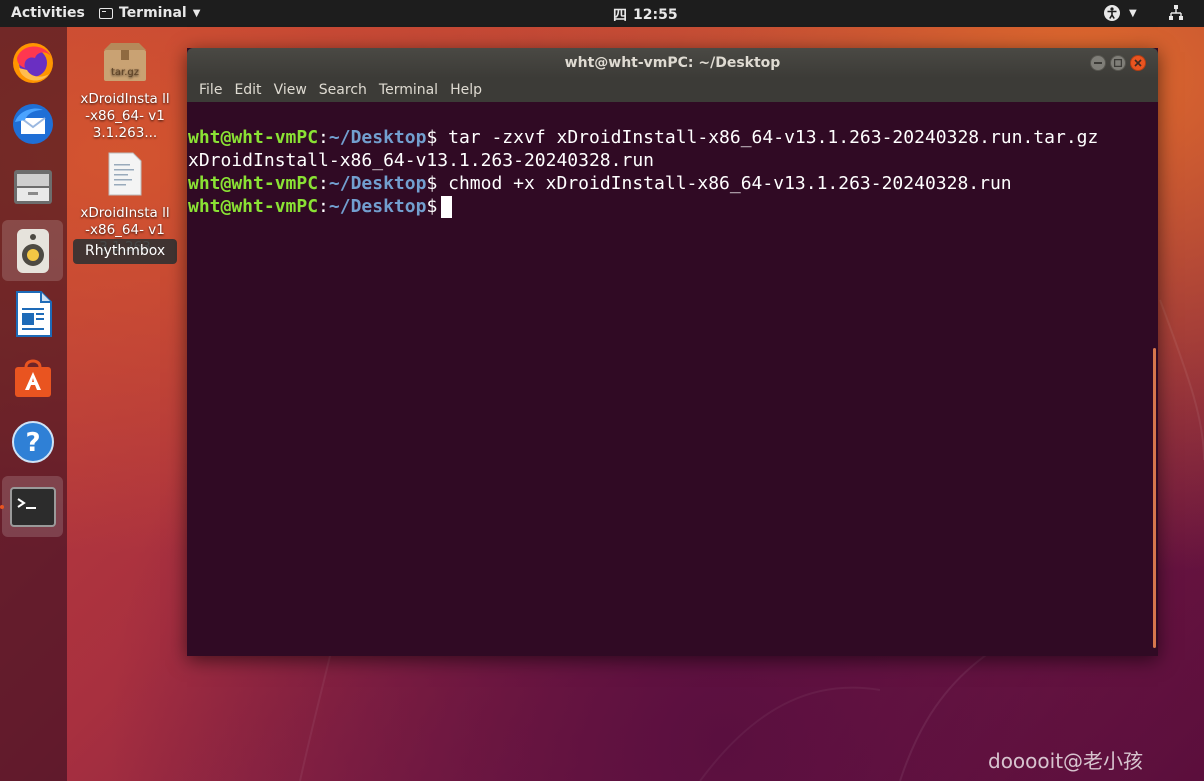 This screenshot has height=781, width=1204. I want to click on network-wired-icon, so click(1176, 12).